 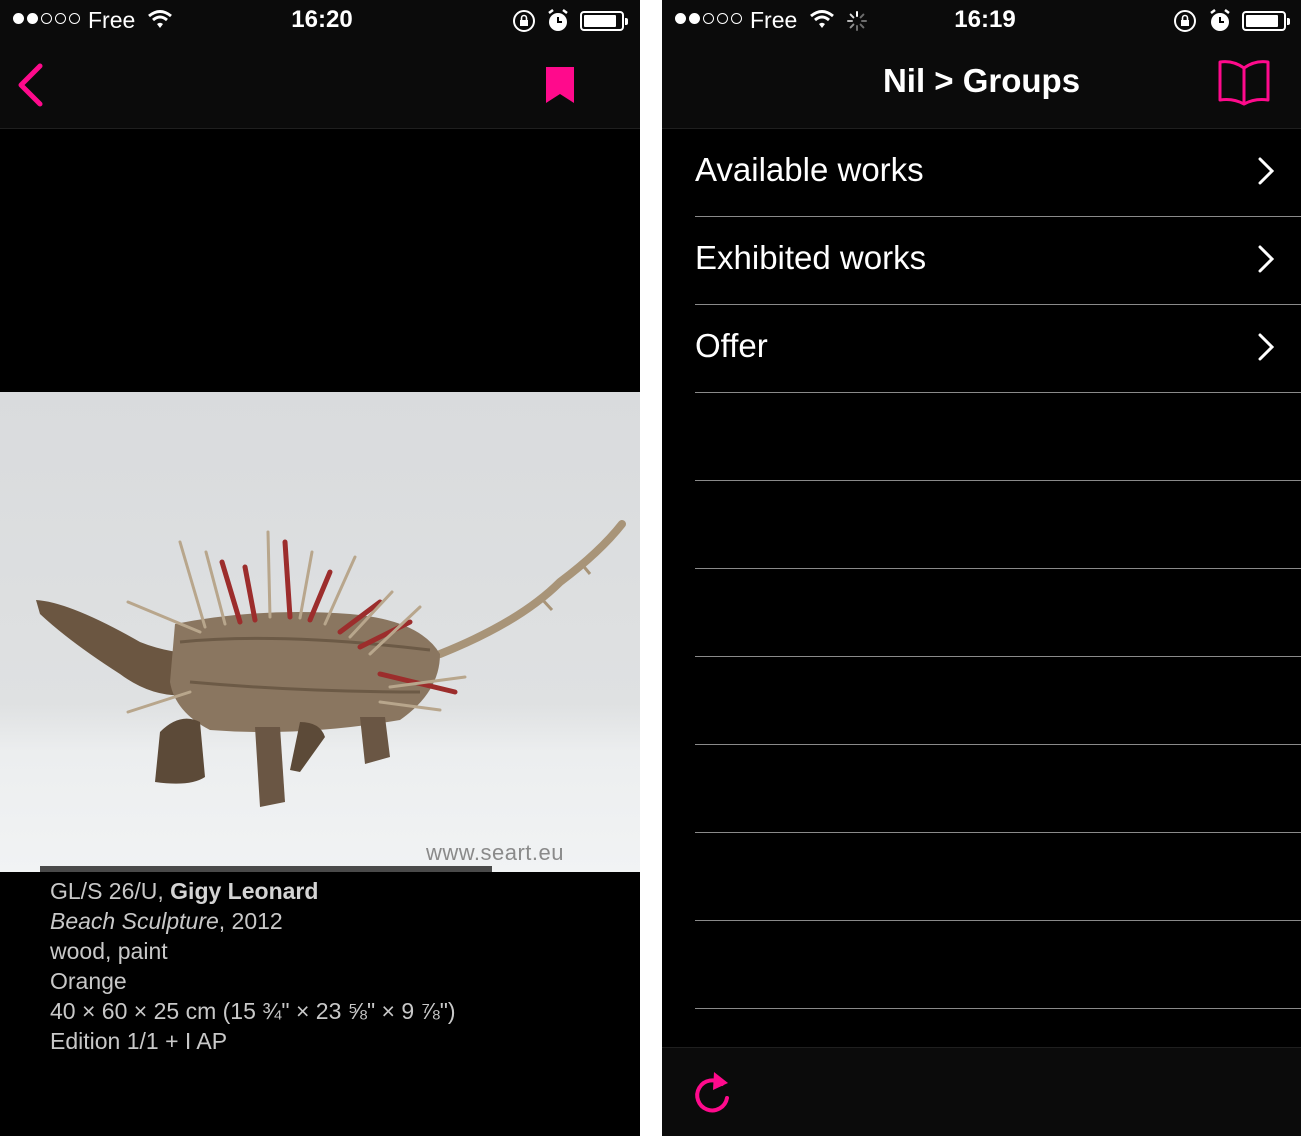 I want to click on refresh-icon, so click(x=712, y=1093).